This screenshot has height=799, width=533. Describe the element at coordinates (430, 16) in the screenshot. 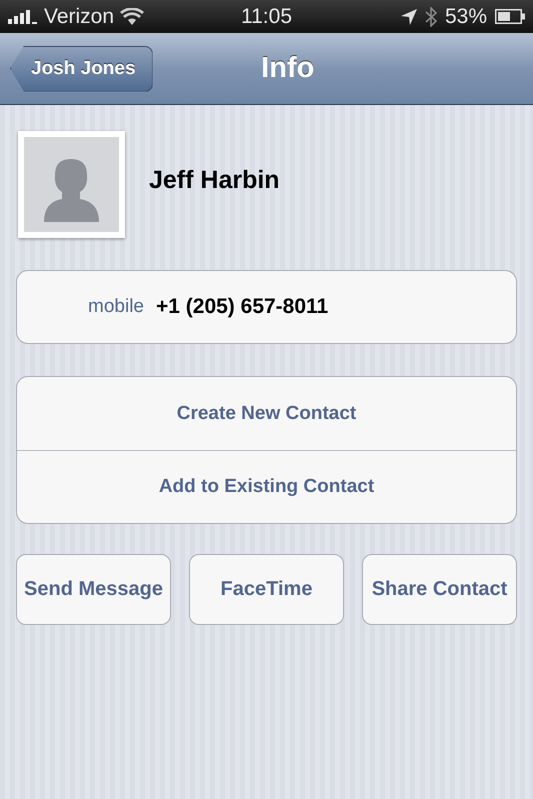

I see `bluetooth-icon` at that location.